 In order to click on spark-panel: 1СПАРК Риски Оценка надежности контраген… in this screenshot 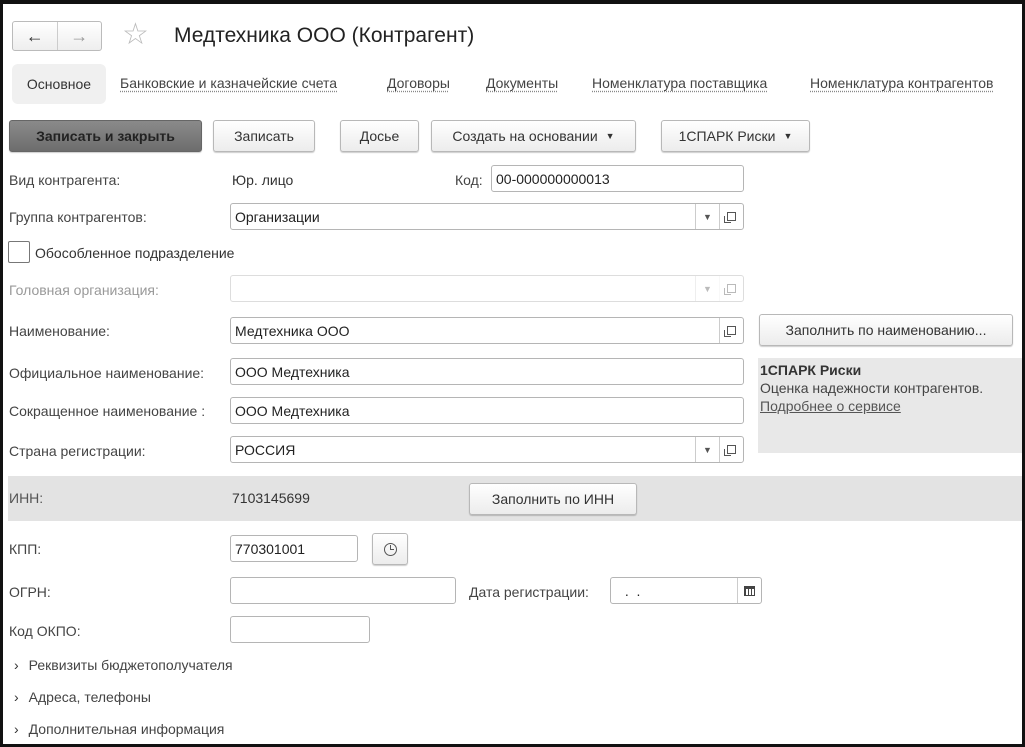, I will do `click(890, 405)`.